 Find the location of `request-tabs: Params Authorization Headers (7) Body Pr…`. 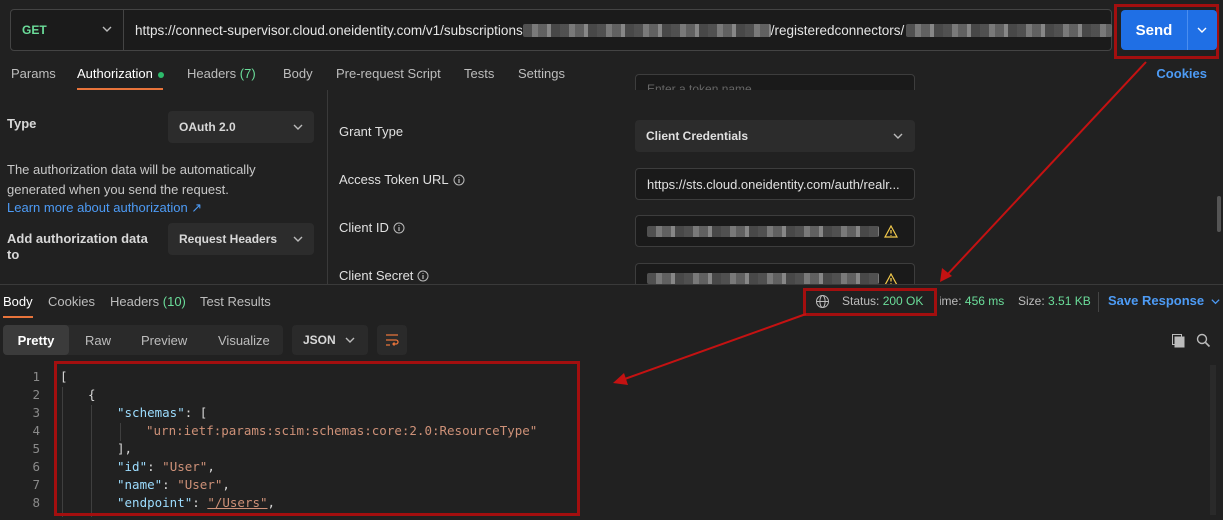

request-tabs: Params Authorization Headers (7) Body Pr… is located at coordinates (611, 75).